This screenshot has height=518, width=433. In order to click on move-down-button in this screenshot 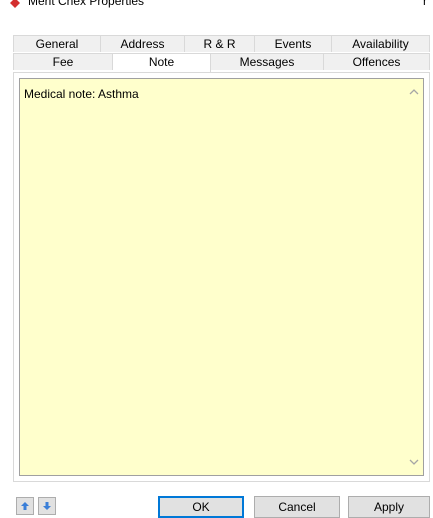, I will do `click(47, 506)`.